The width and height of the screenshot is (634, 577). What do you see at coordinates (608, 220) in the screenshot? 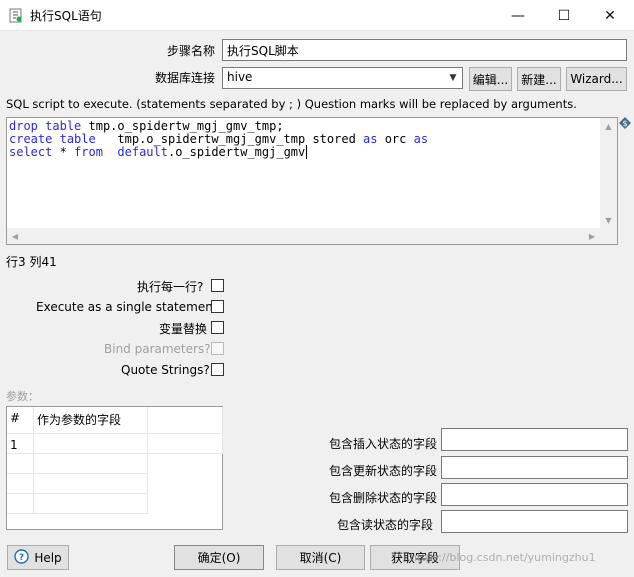
I see `scroll-down-icon: ▼` at bounding box center [608, 220].